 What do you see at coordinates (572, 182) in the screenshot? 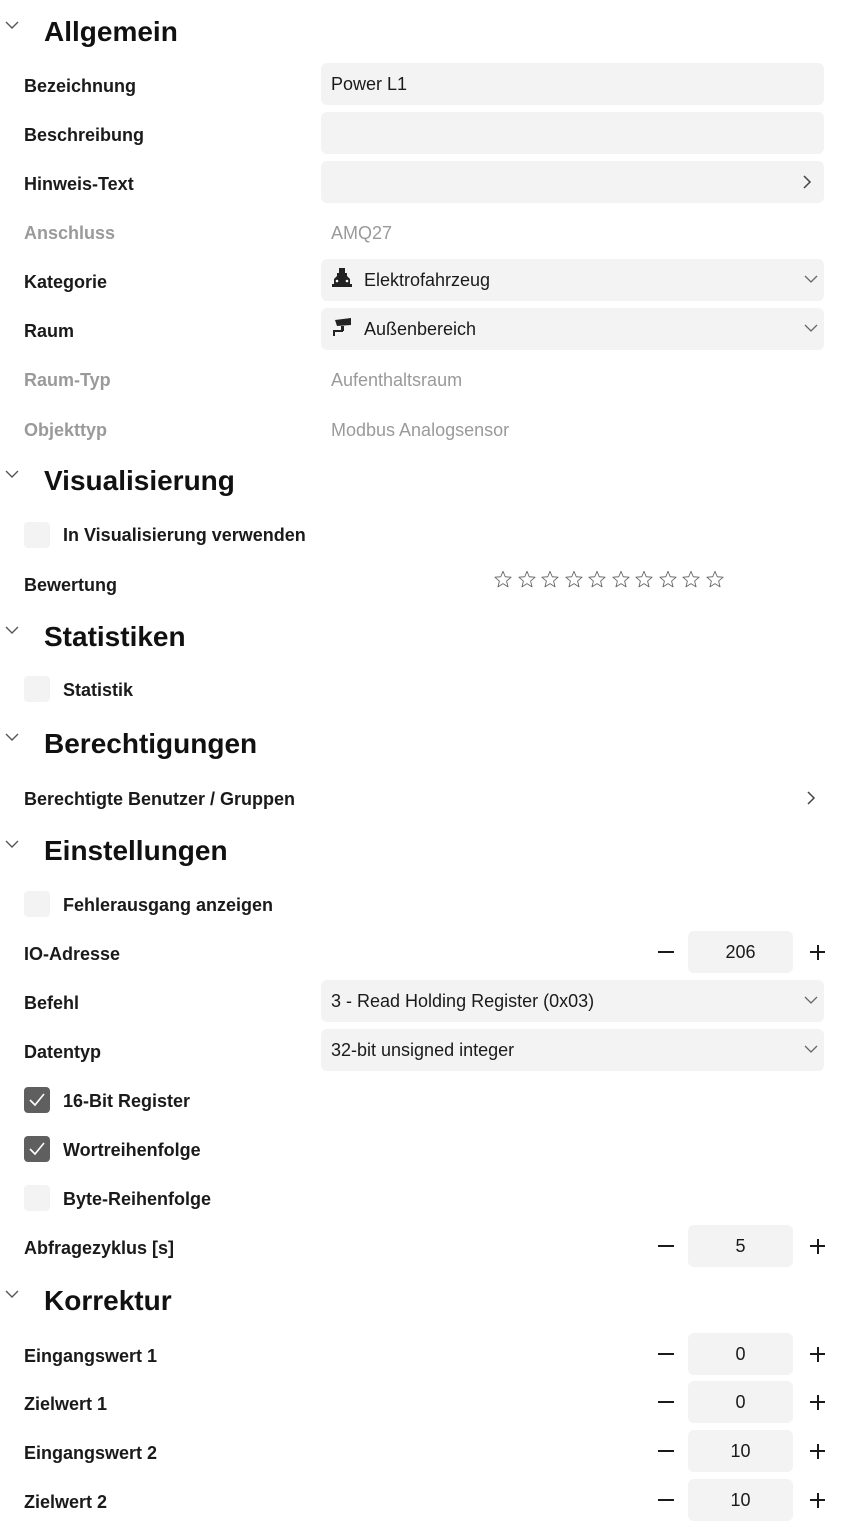
I see `hinweis-text-field` at bounding box center [572, 182].